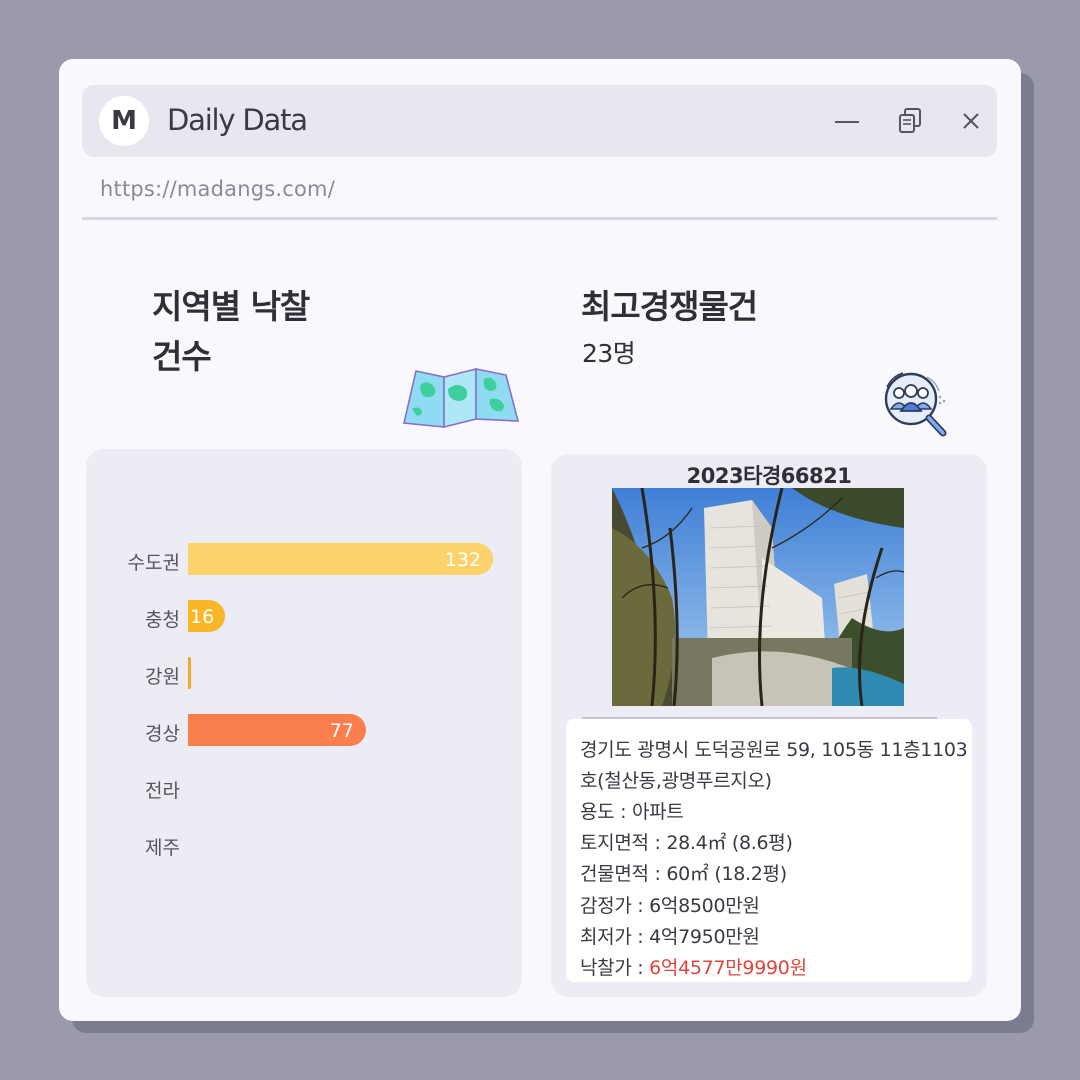 This screenshot has width=1080, height=1080. Describe the element at coordinates (306, 845) in the screenshot. I see `bar-row-5: 제주` at that location.